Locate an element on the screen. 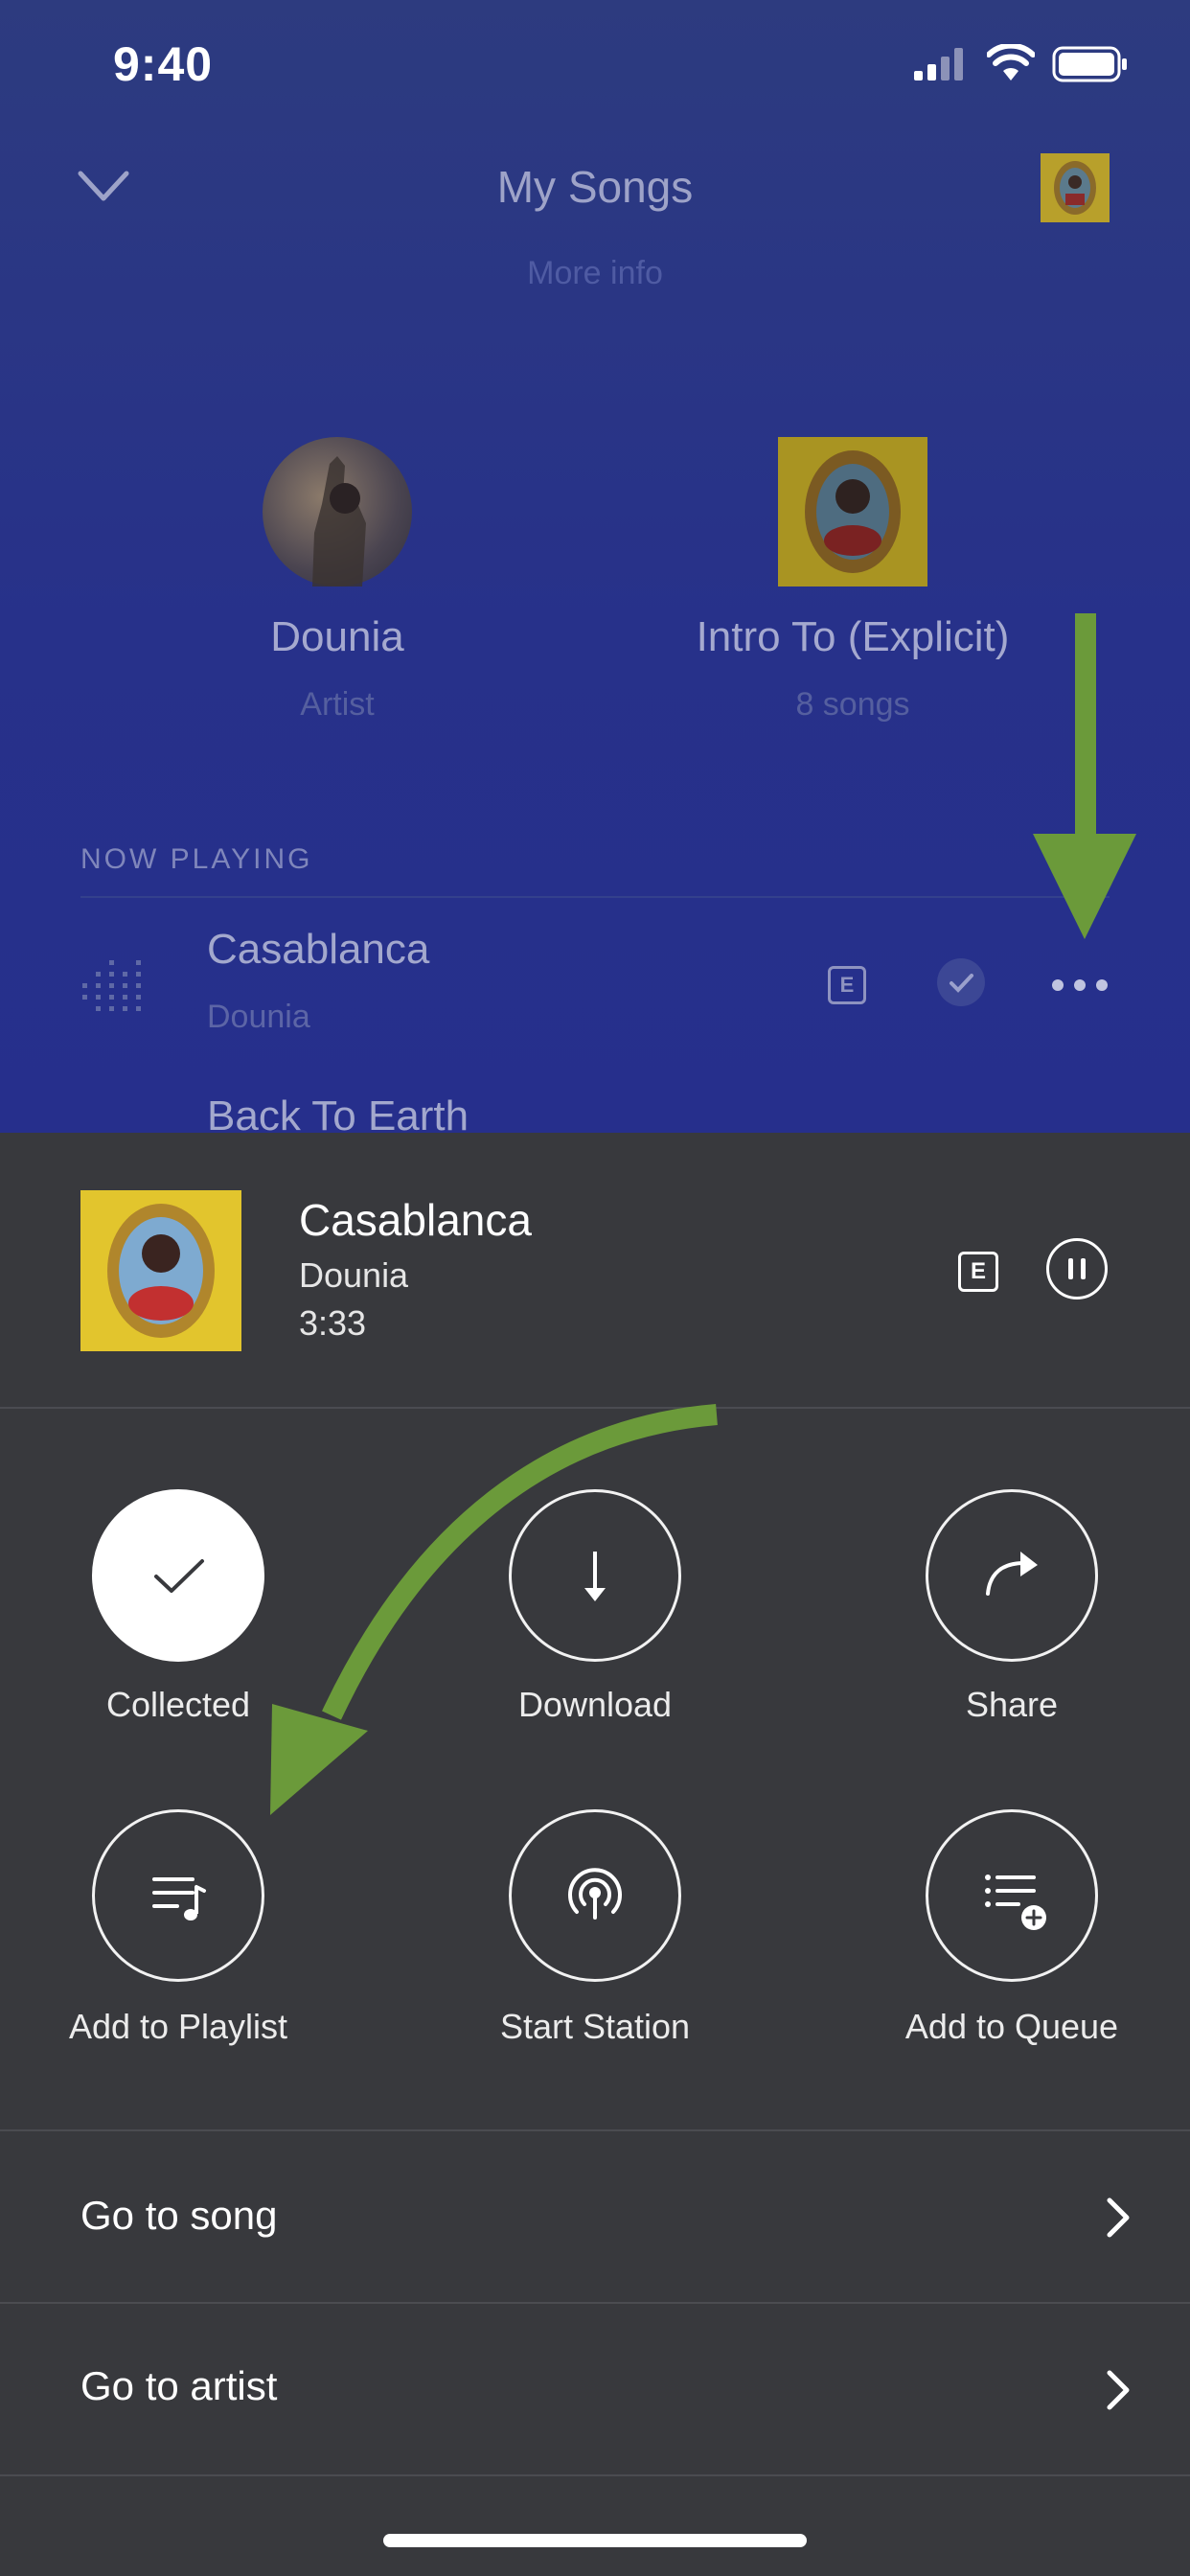 Image resolution: width=1190 pixels, height=2576 pixels. annotation-arrow-curved-icon is located at coordinates (494, 1609).